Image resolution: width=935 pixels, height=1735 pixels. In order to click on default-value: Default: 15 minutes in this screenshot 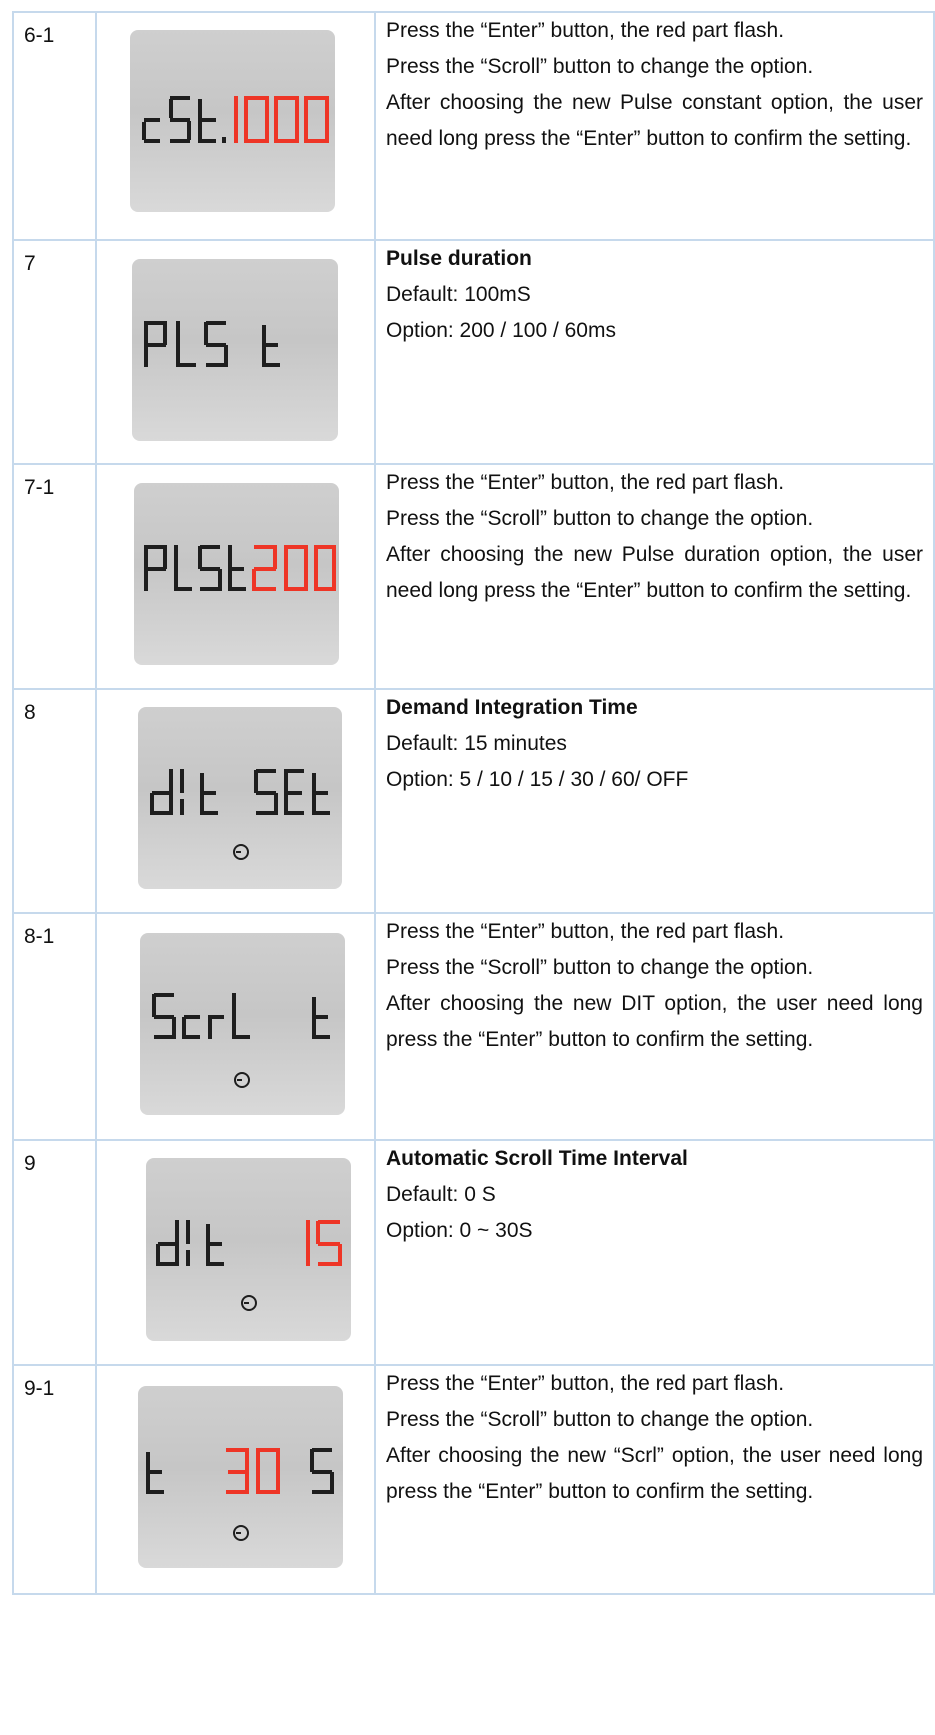, I will do `click(476, 743)`.